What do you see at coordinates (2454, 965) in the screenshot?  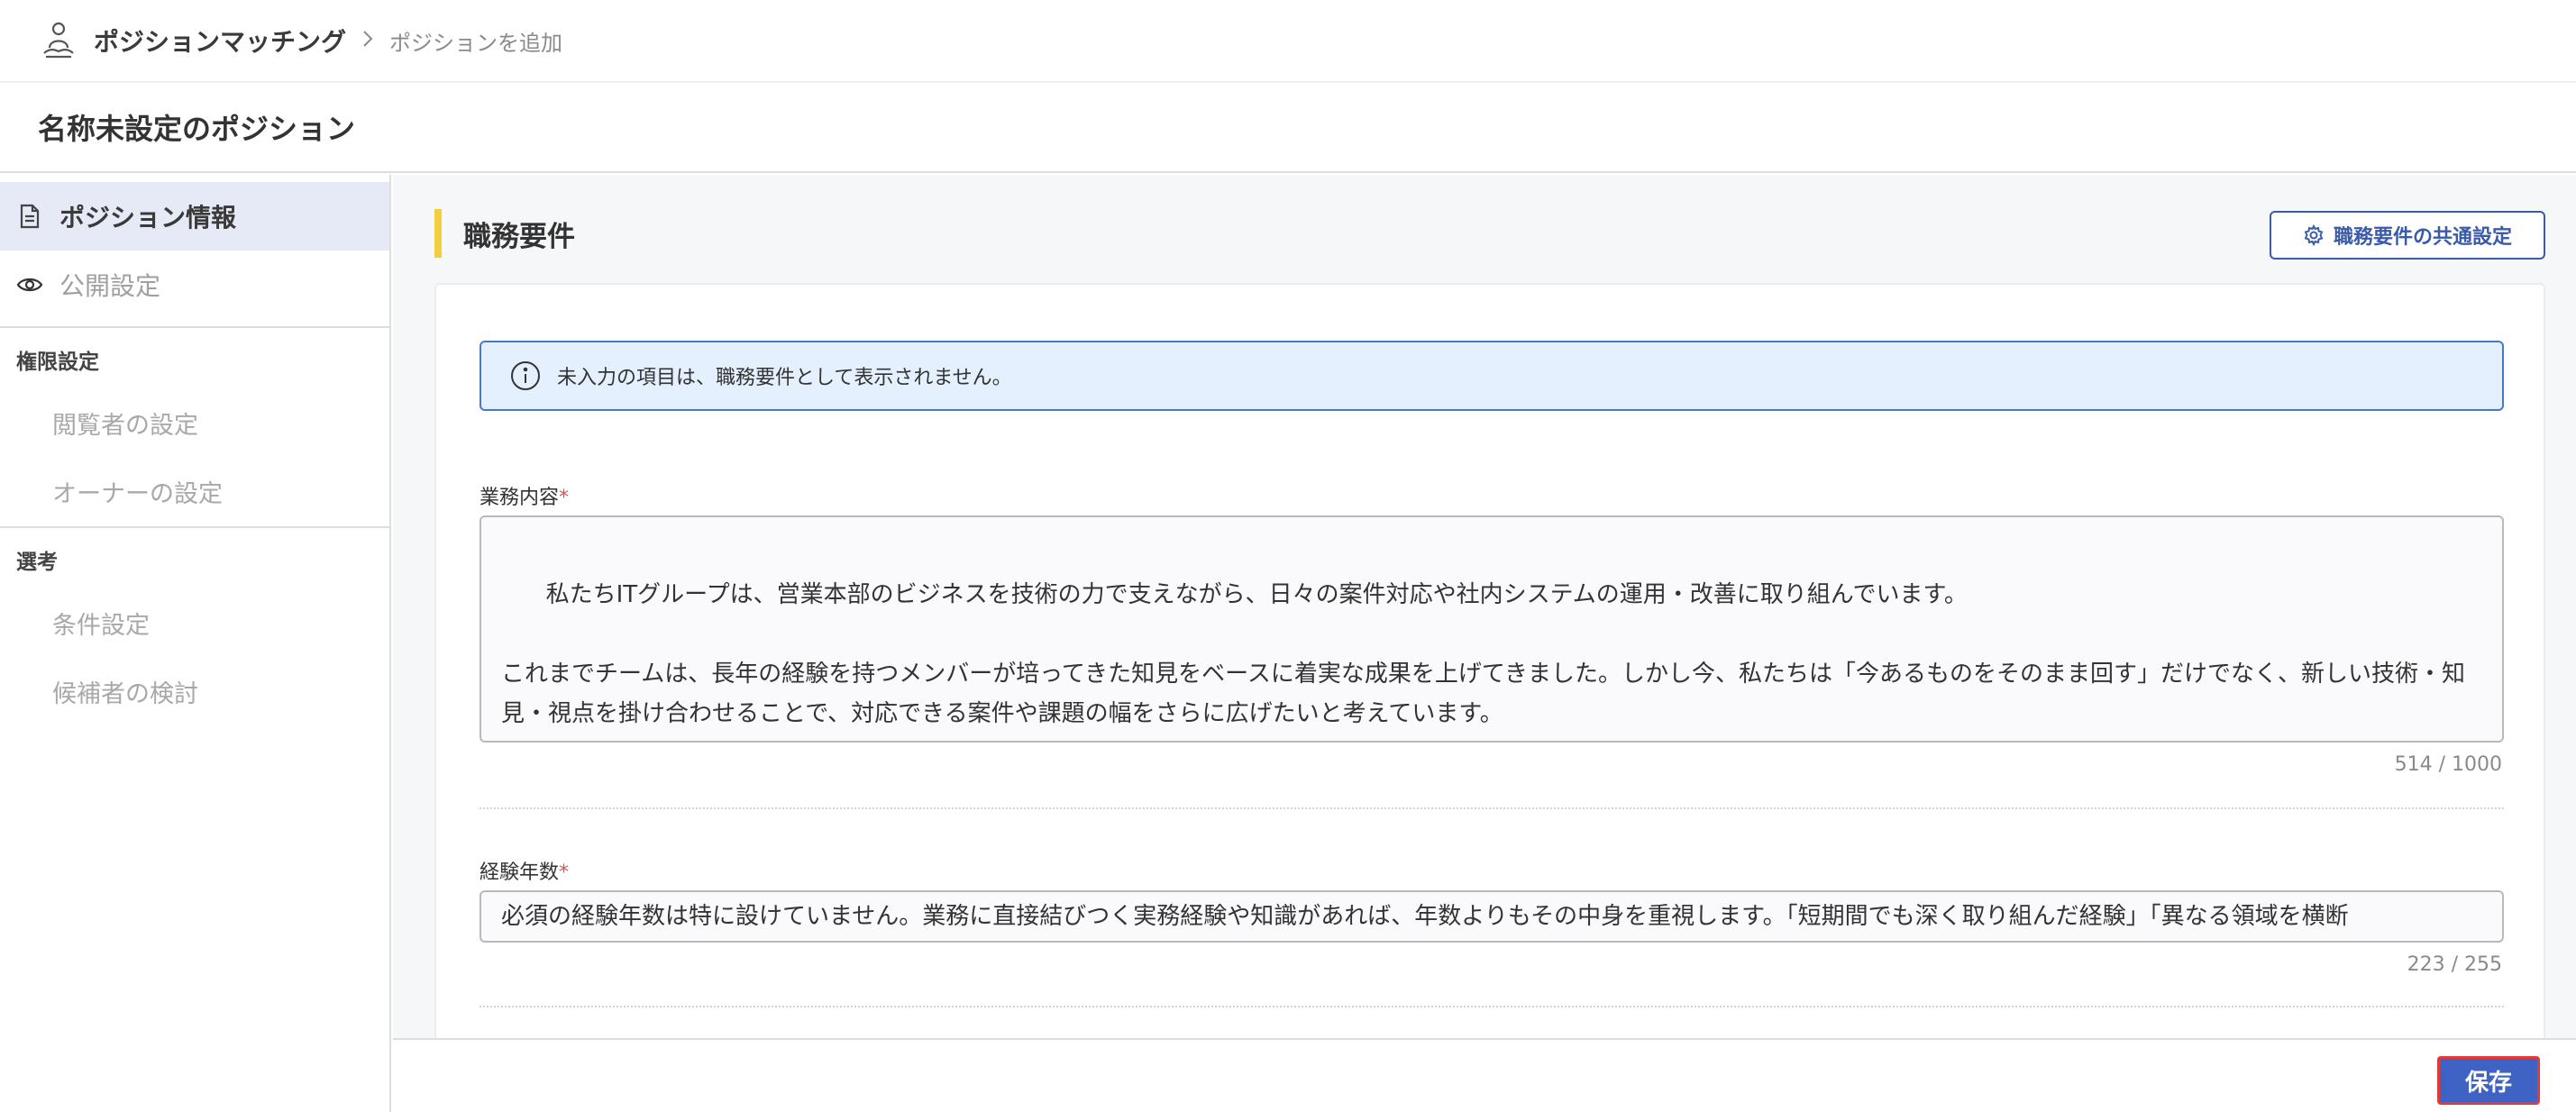 I see `experience-counter: 223 / 255` at bounding box center [2454, 965].